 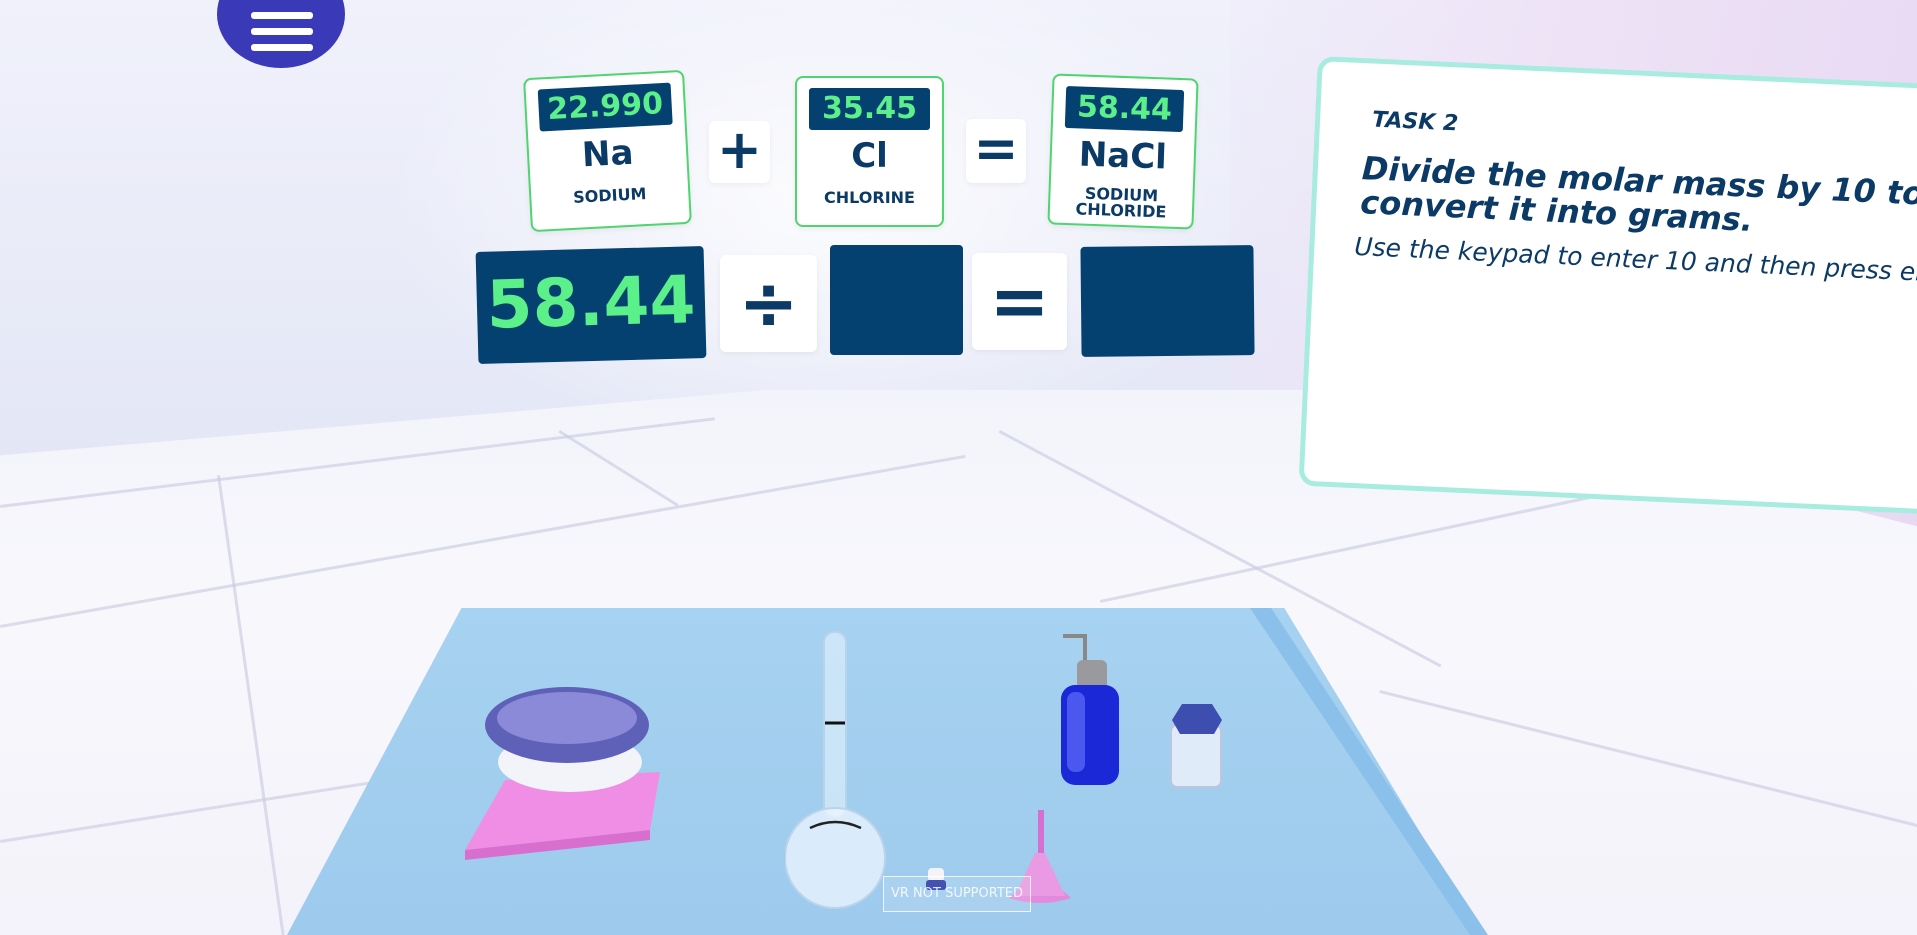 What do you see at coordinates (896, 300) in the screenshot?
I see `divisor-input-box` at bounding box center [896, 300].